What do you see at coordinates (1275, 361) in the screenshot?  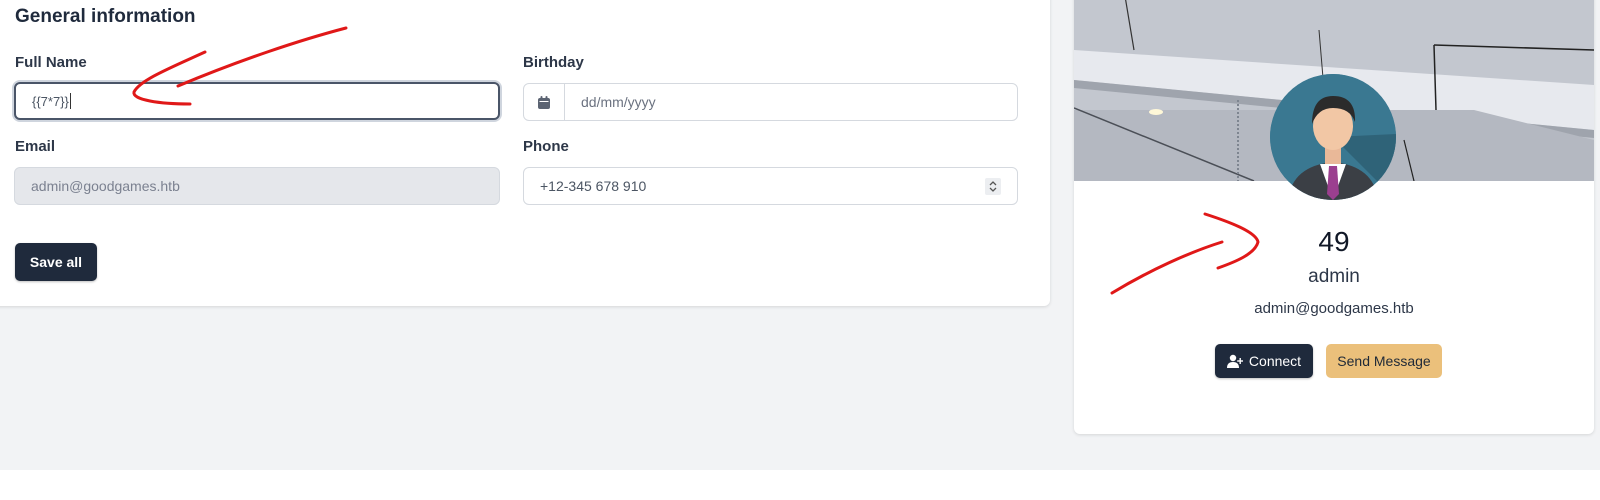 I see `connect-label: Connect` at bounding box center [1275, 361].